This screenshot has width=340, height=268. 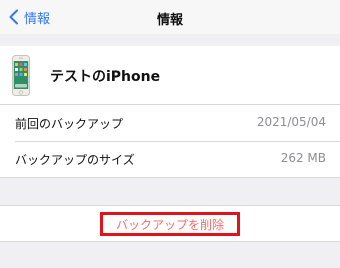 I want to click on page-title: 情報, so click(x=169, y=20).